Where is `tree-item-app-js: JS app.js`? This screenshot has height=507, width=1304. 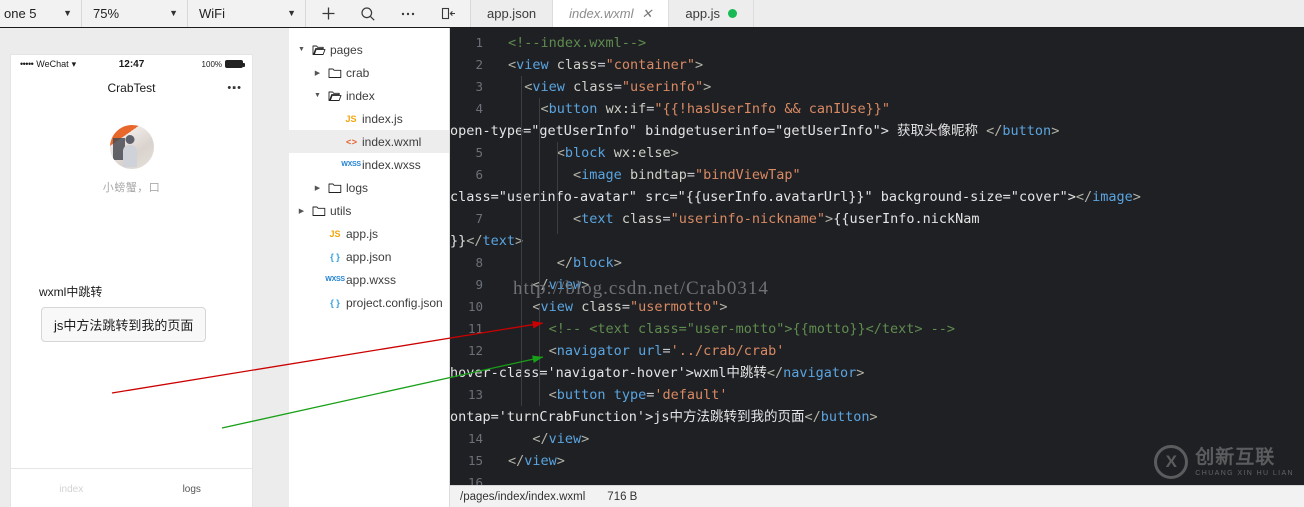 tree-item-app-js: JS app.js is located at coordinates (369, 233).